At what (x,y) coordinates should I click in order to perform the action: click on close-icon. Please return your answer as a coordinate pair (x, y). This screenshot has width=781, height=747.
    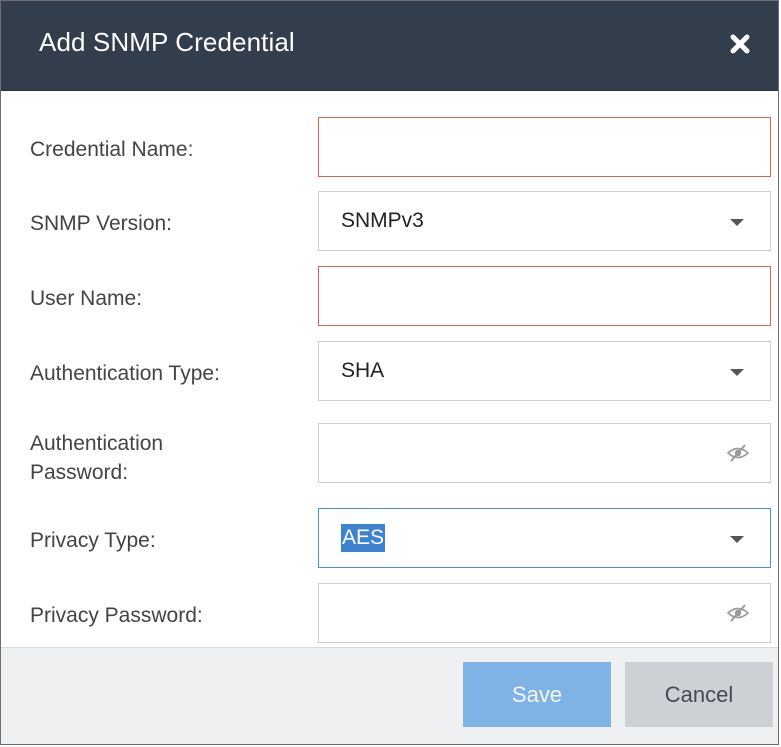
    Looking at the image, I should click on (740, 44).